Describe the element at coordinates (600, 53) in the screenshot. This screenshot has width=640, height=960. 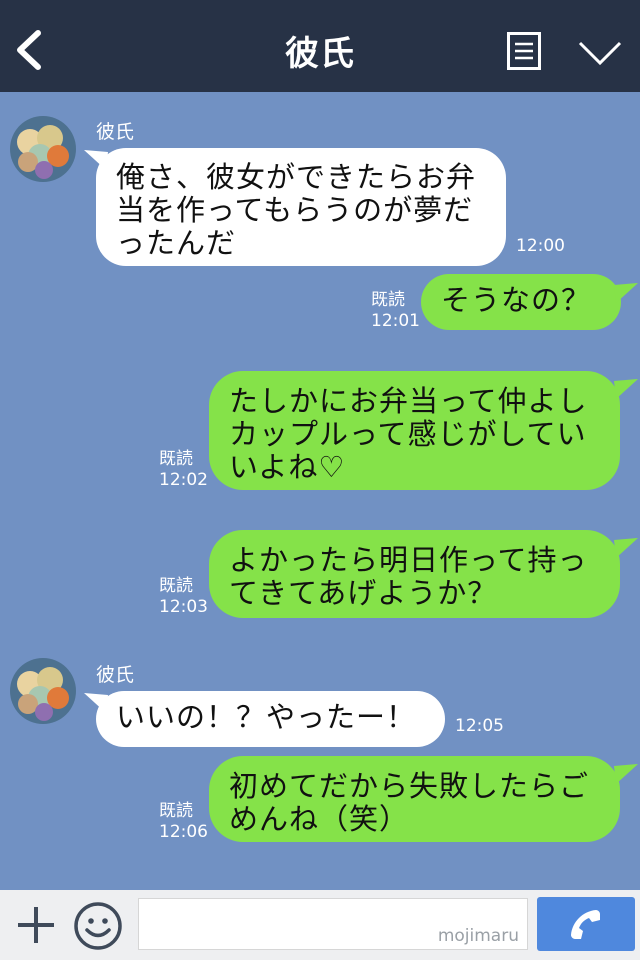
I see `chevron-down-icon` at that location.